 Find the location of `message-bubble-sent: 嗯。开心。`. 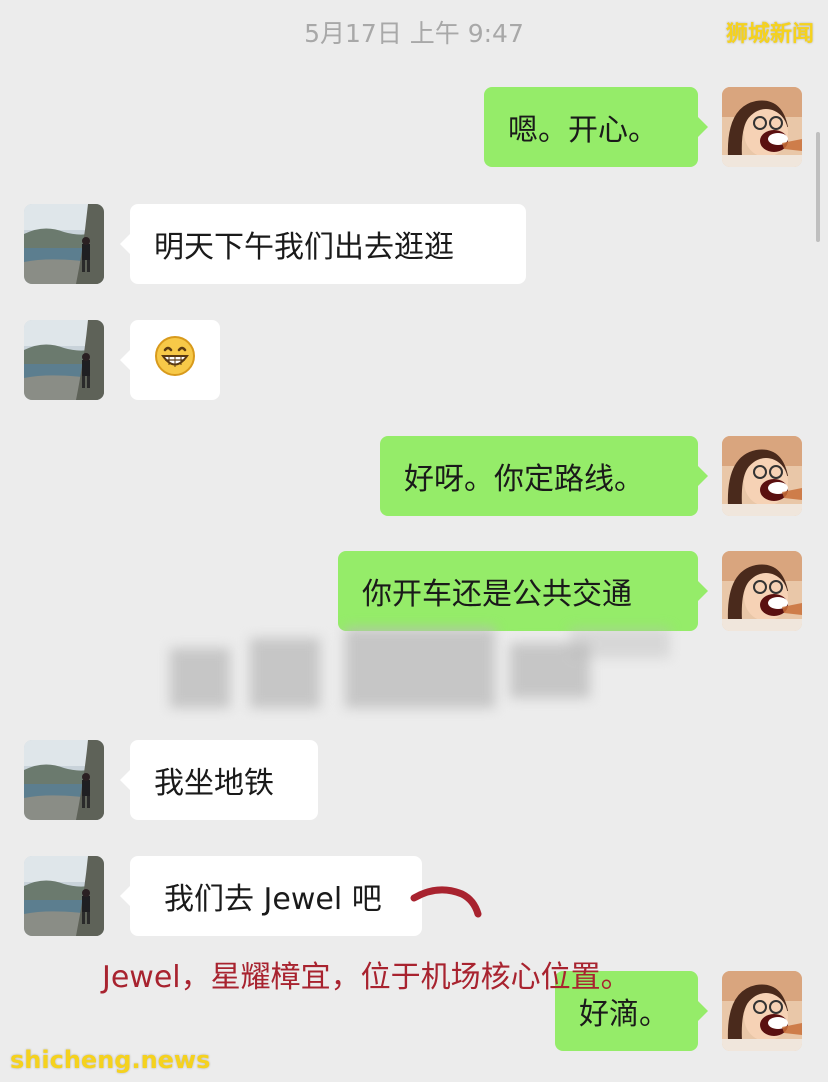

message-bubble-sent: 嗯。开心。 is located at coordinates (596, 127).